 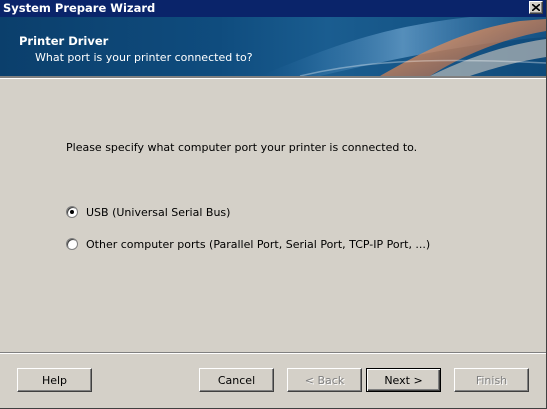 What do you see at coordinates (491, 380) in the screenshot?
I see `finish-button: Finish` at bounding box center [491, 380].